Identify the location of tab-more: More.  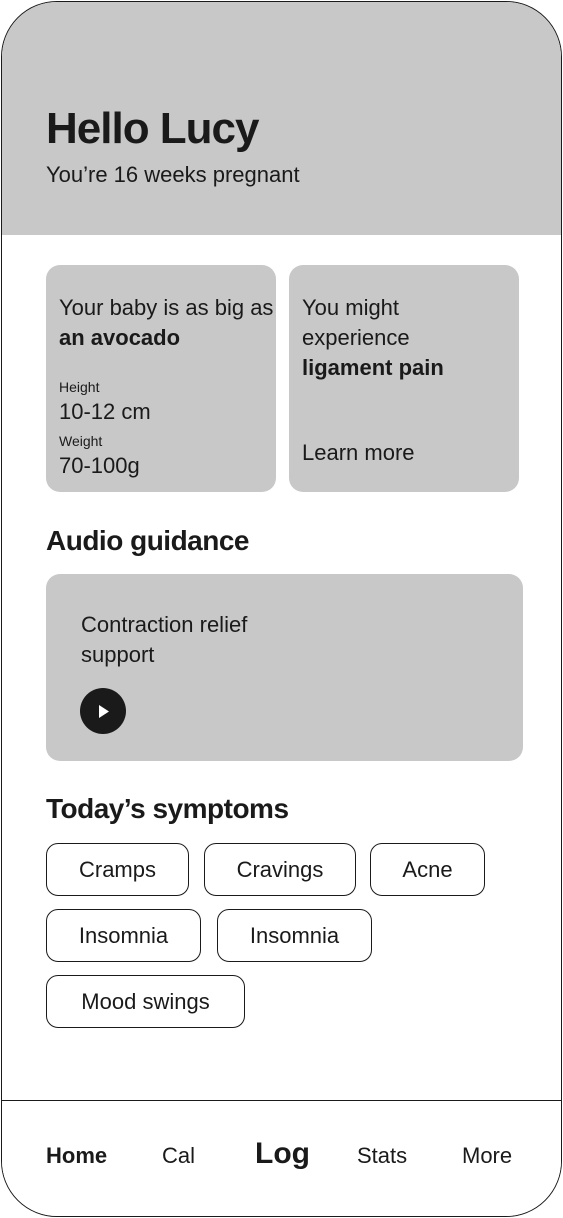
(487, 1156).